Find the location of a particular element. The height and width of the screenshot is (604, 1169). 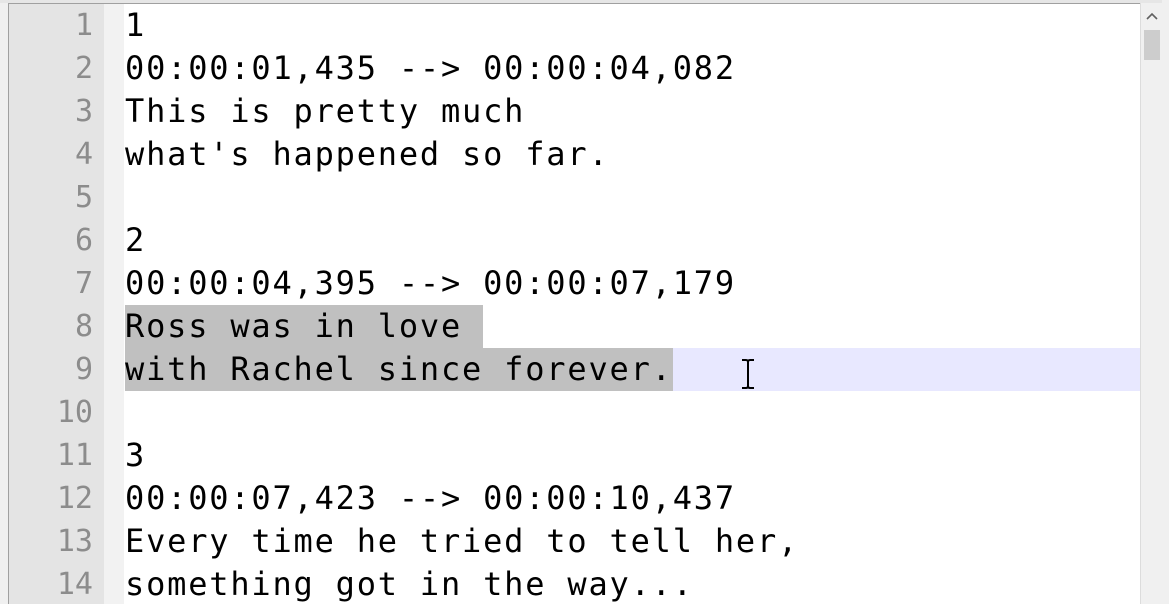

editor-line: 12 00:00:07,423 --> 00:00:10,437 is located at coordinates (575, 498).